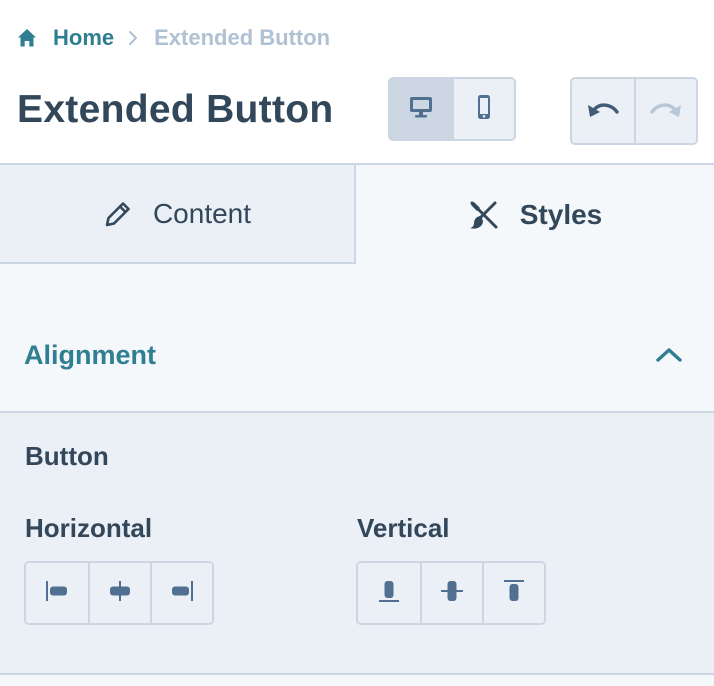 The image size is (714, 686). I want to click on tab-content-label: Content, so click(202, 213).